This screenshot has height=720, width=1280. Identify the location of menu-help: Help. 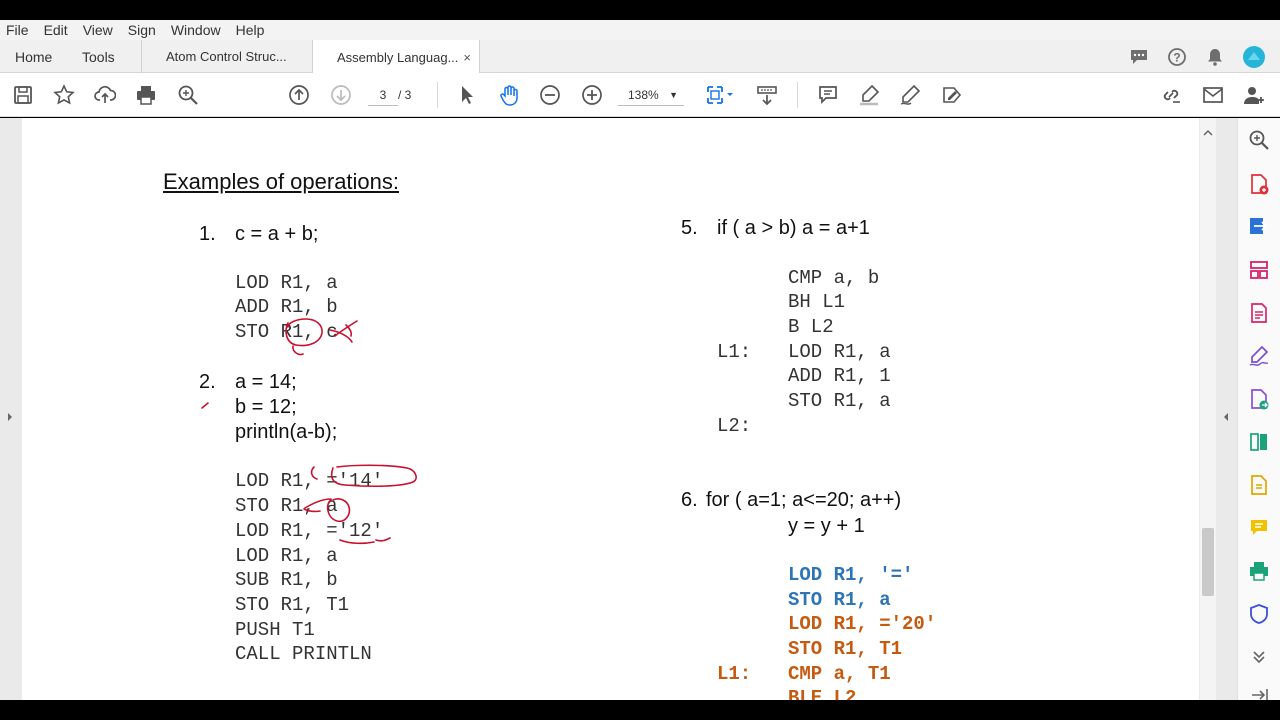
(250, 30).